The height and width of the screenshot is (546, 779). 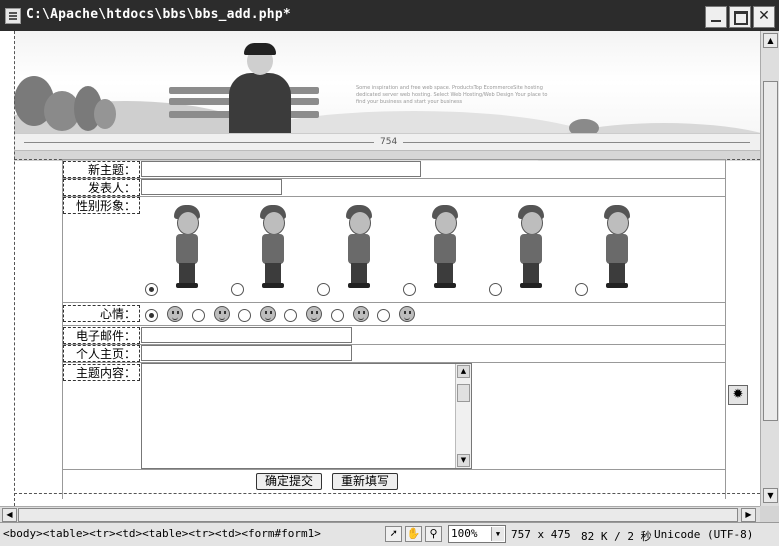 I want to click on surprised-face-icon, so click(x=268, y=314).